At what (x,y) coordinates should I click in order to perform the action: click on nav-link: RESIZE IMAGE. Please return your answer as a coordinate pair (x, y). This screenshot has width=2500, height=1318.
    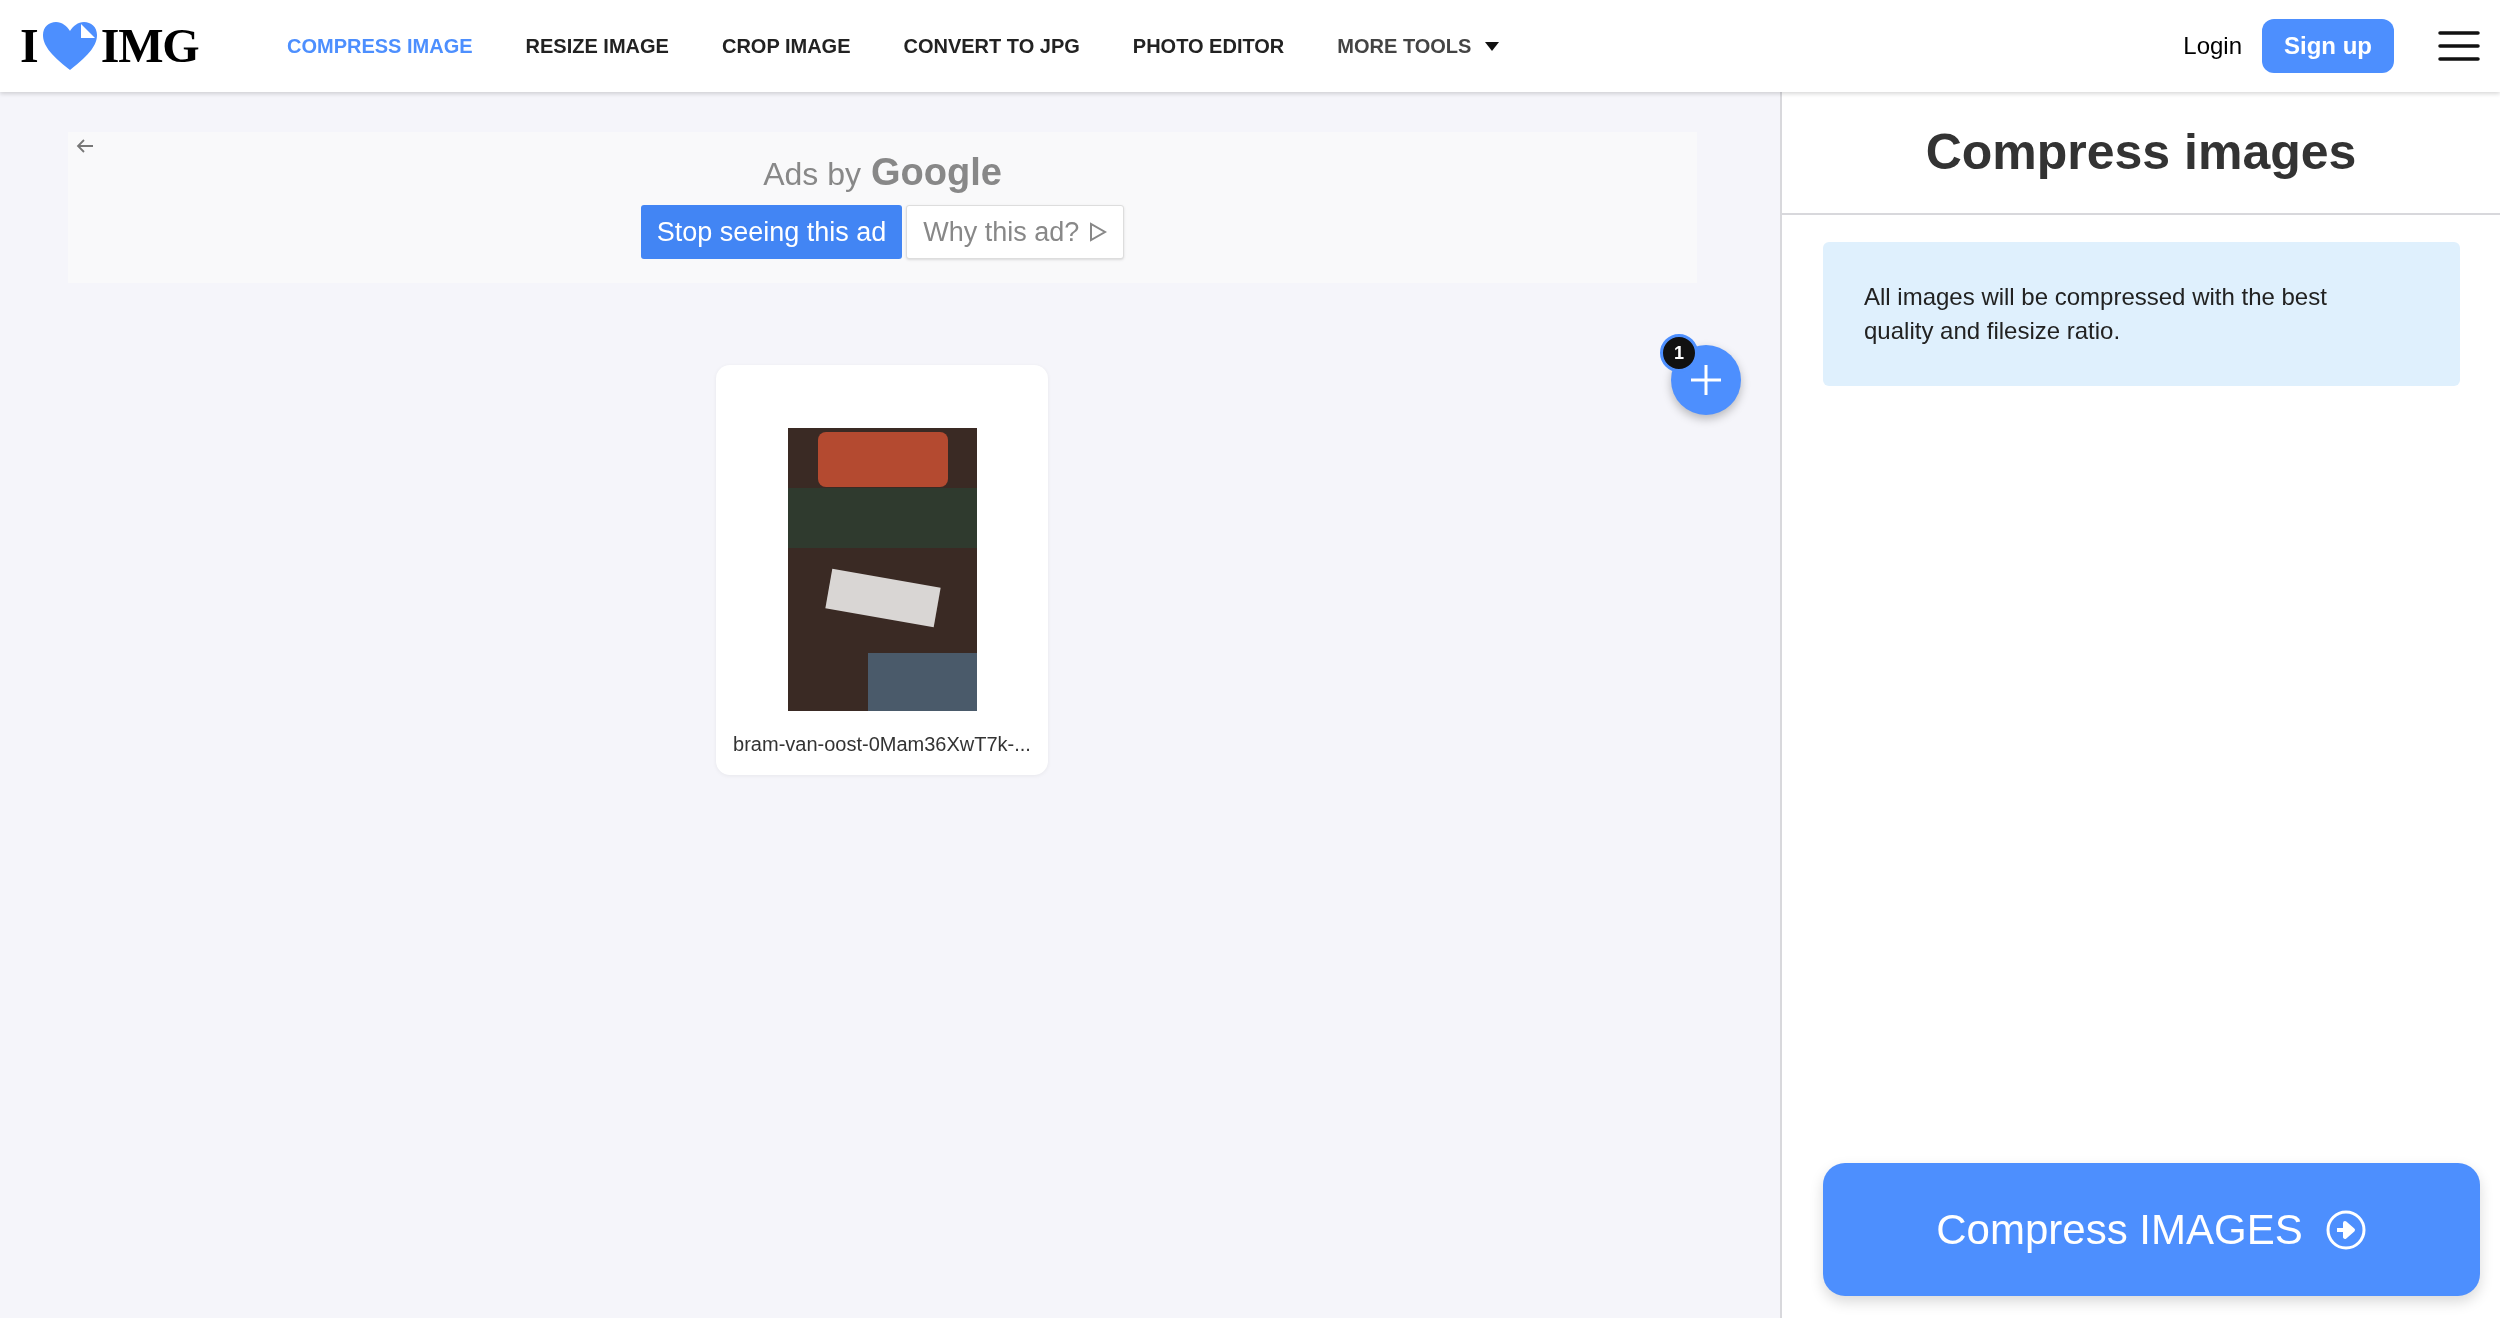
    Looking at the image, I should click on (597, 46).